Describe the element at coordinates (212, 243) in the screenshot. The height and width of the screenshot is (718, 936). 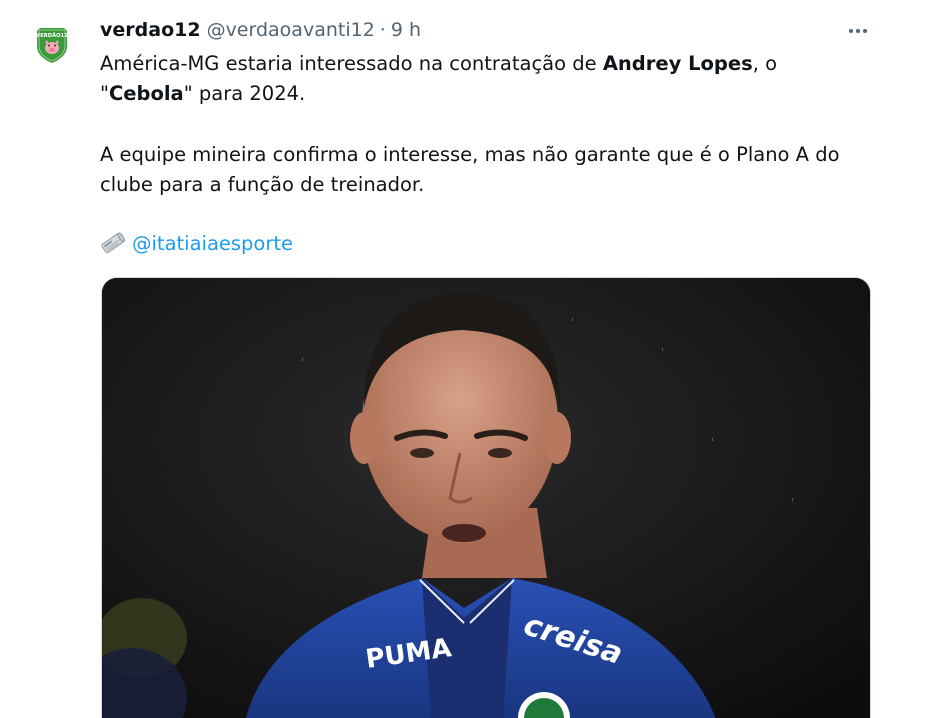
I see `mention-link: @itatiaiaesporte` at that location.